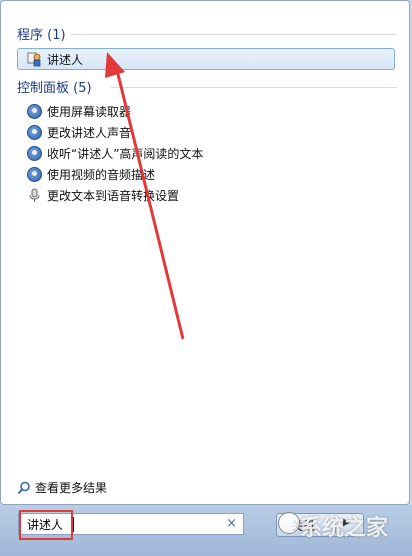  Describe the element at coordinates (46, 525) in the screenshot. I see `annotation-highlight-box` at that location.